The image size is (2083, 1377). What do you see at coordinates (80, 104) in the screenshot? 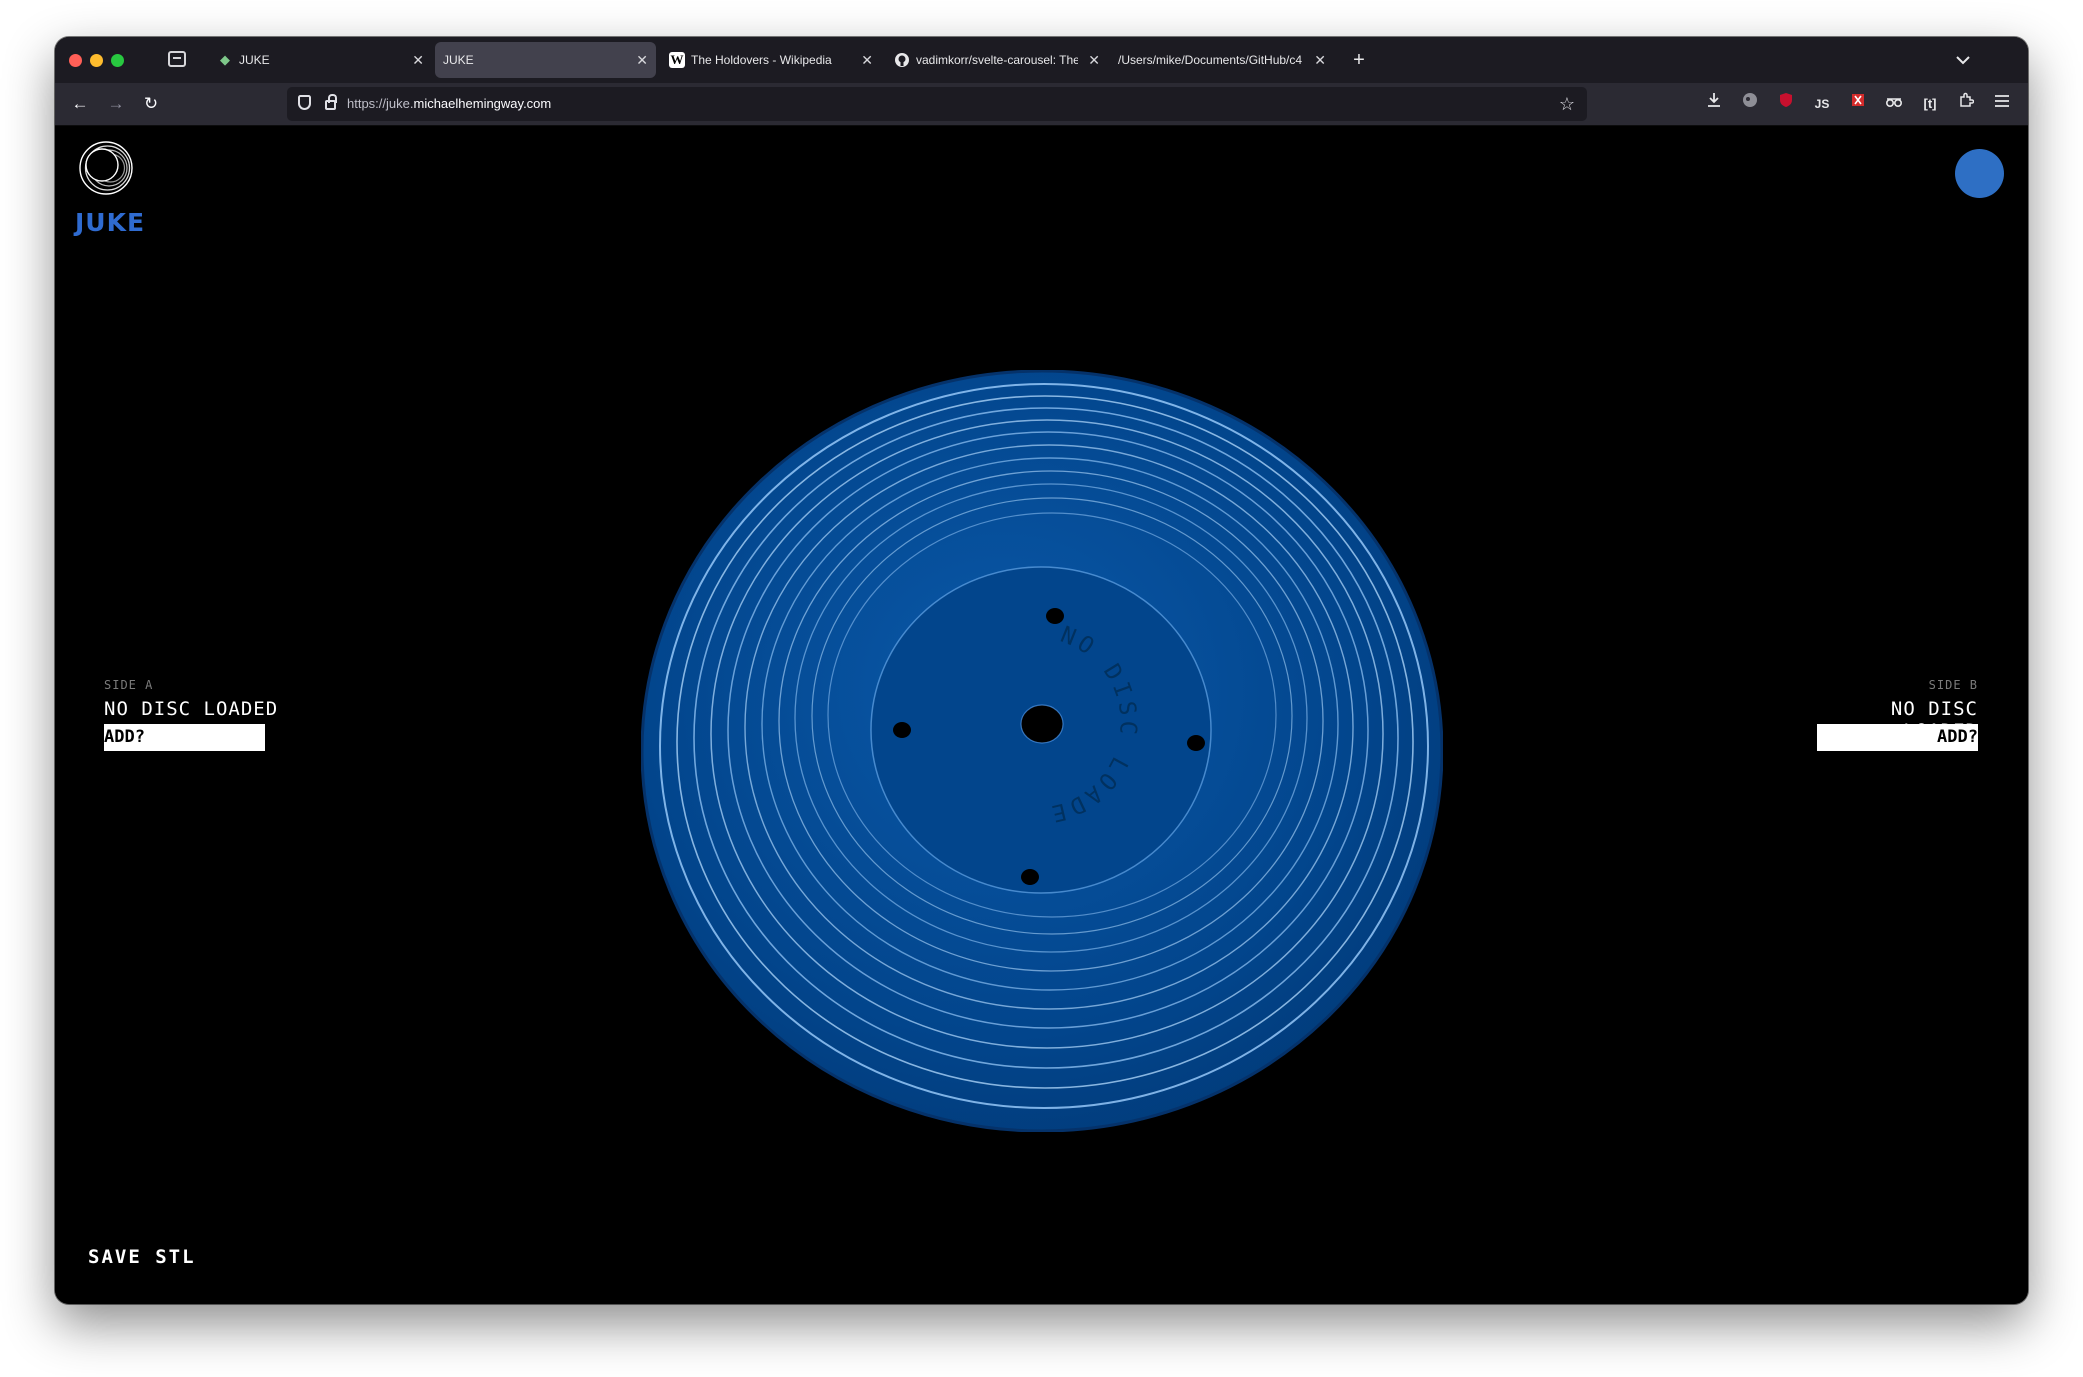
I see `back-arrow-icon: ←` at bounding box center [80, 104].